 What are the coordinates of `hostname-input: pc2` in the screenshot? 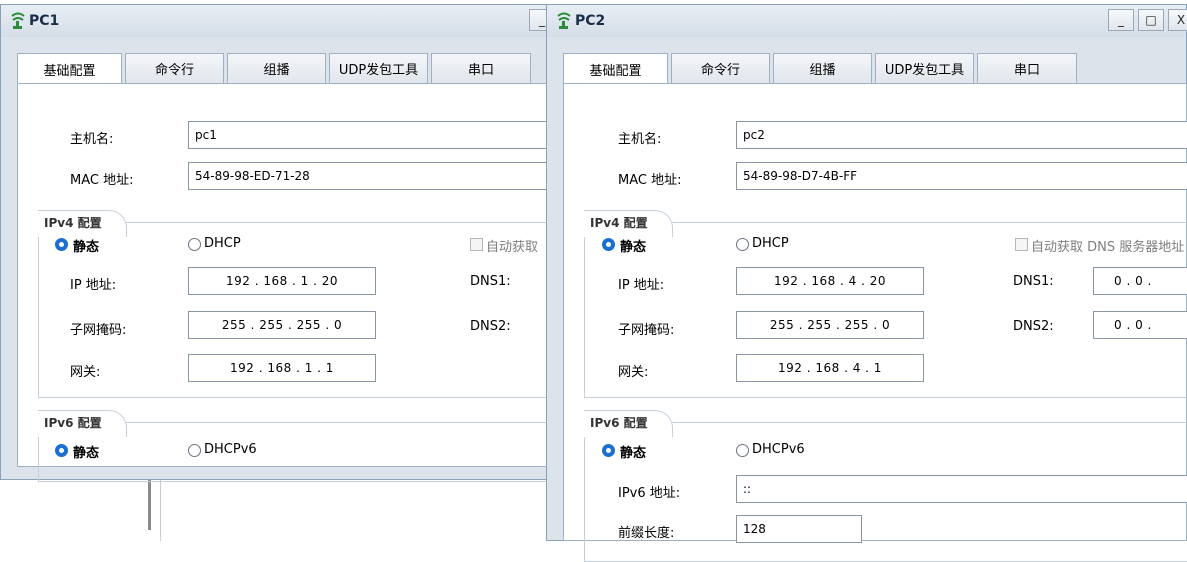 It's located at (961, 135).